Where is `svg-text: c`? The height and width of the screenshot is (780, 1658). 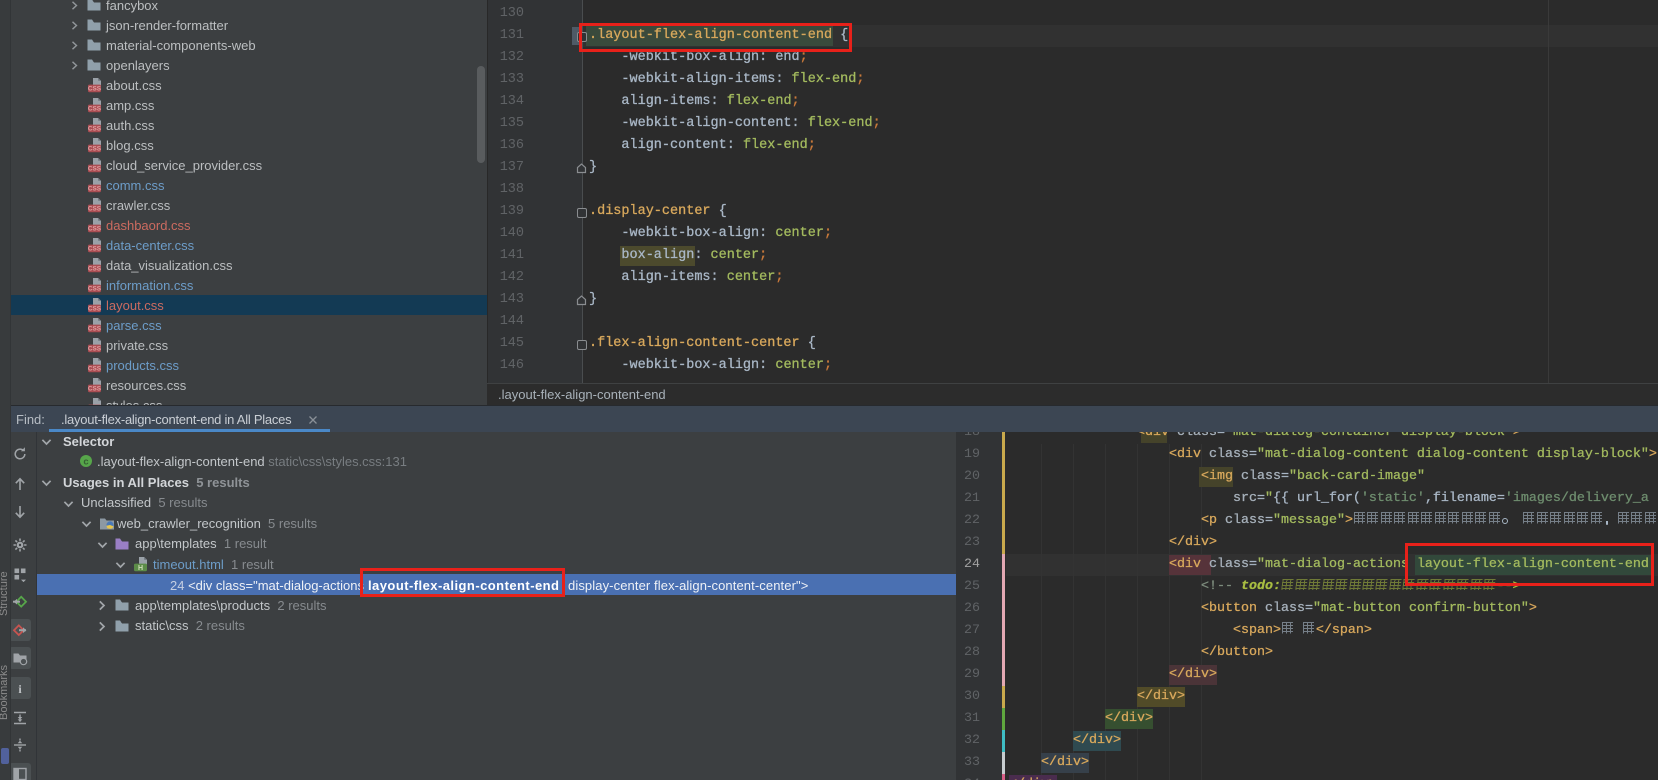
svg-text: c is located at coordinates (85, 461).